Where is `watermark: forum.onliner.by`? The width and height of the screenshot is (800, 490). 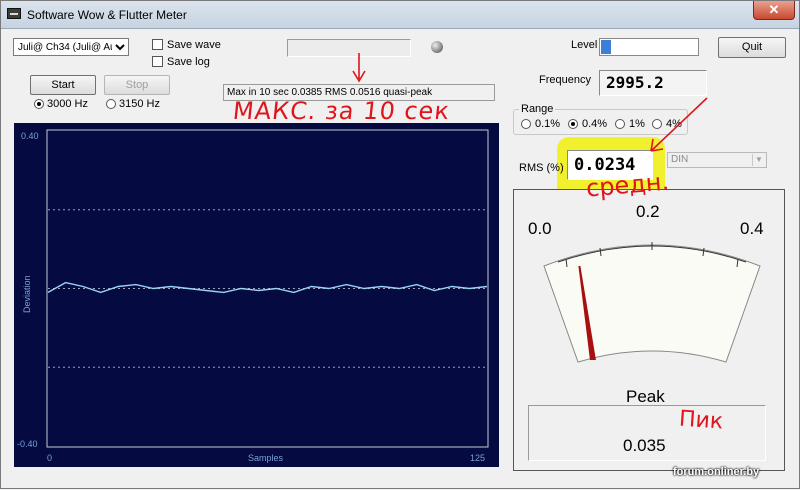 watermark: forum.onliner.by is located at coordinates (716, 472).